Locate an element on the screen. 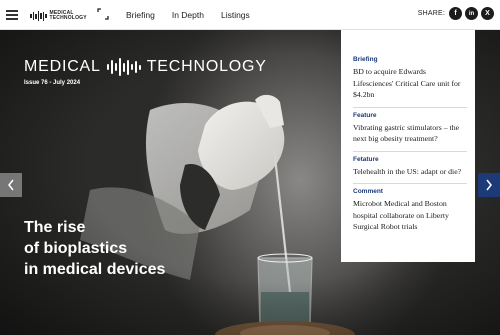  carousel-prev-button is located at coordinates (11, 185).